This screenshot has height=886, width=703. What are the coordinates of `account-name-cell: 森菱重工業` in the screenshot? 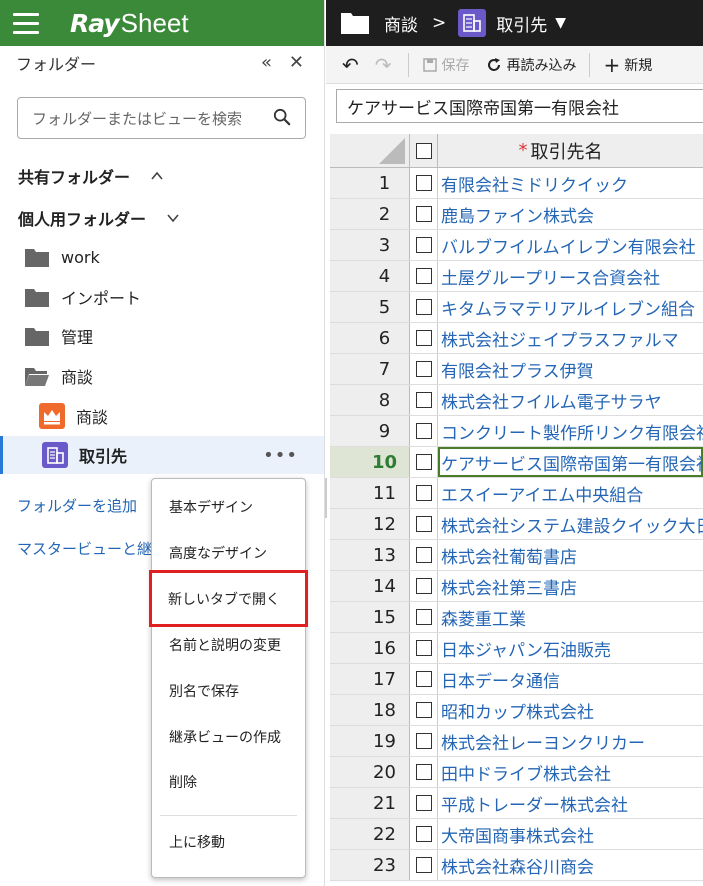 It's located at (570, 617).